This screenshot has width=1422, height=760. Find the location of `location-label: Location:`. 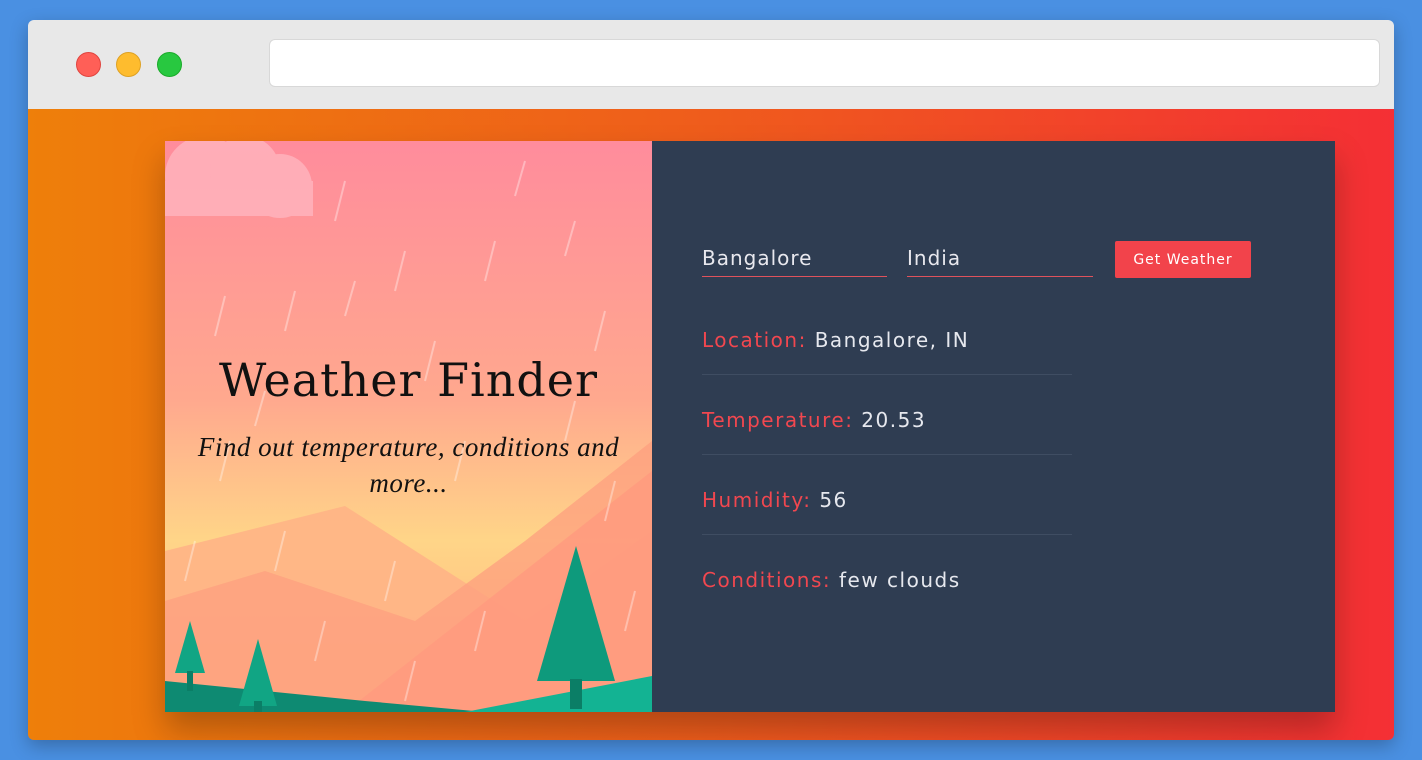

location-label: Location: is located at coordinates (754, 340).